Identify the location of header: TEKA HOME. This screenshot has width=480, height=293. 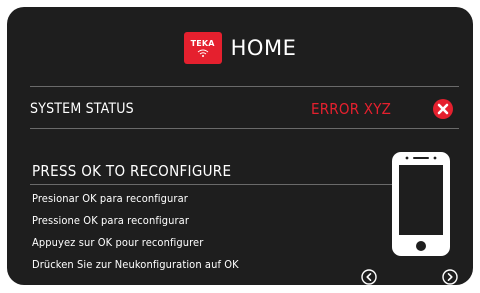
(240, 48).